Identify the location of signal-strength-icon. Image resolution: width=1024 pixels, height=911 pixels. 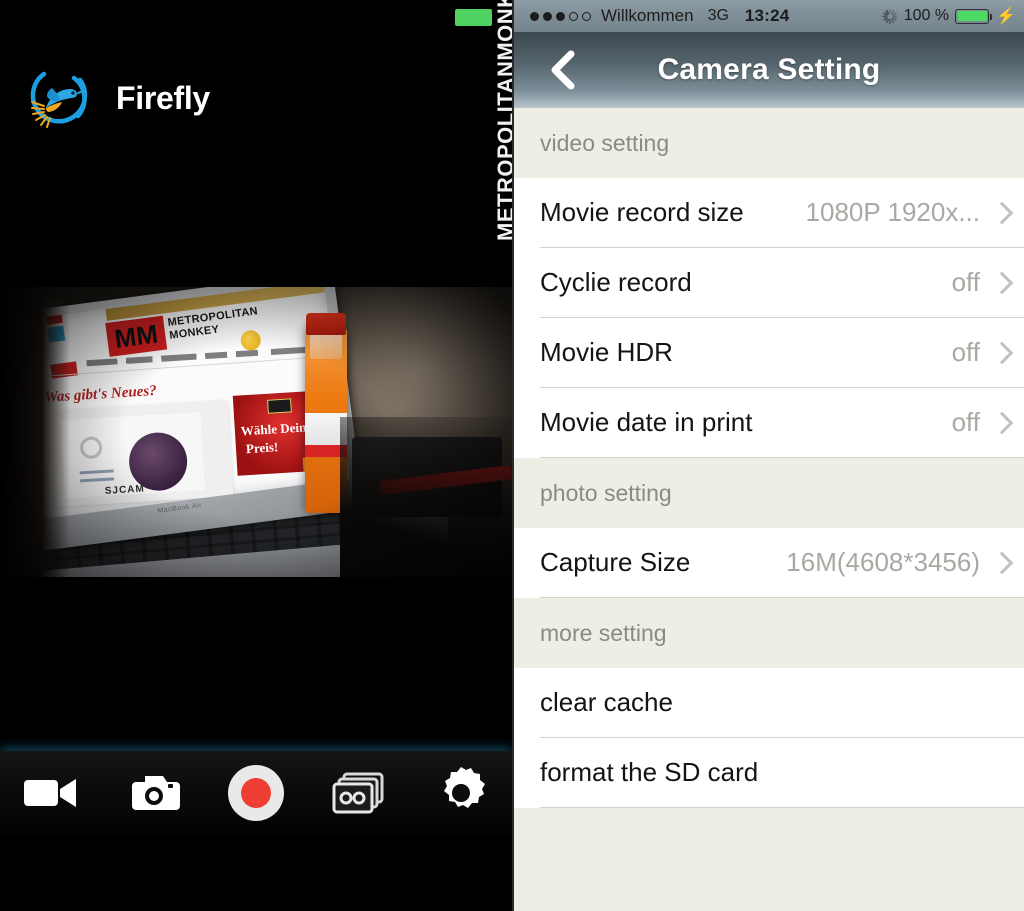
(560, 16).